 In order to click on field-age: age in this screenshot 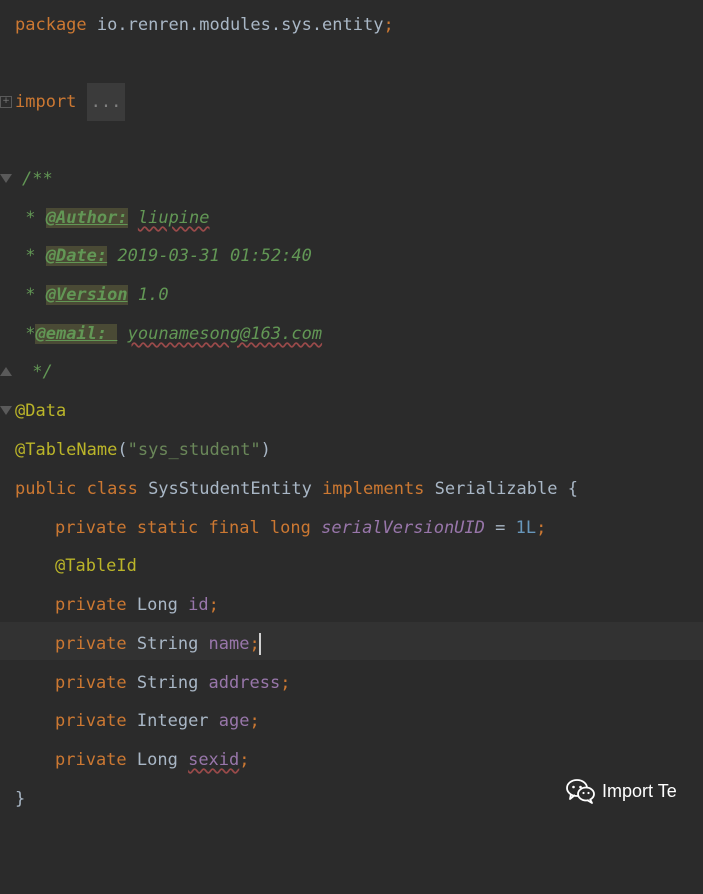, I will do `click(234, 721)`.